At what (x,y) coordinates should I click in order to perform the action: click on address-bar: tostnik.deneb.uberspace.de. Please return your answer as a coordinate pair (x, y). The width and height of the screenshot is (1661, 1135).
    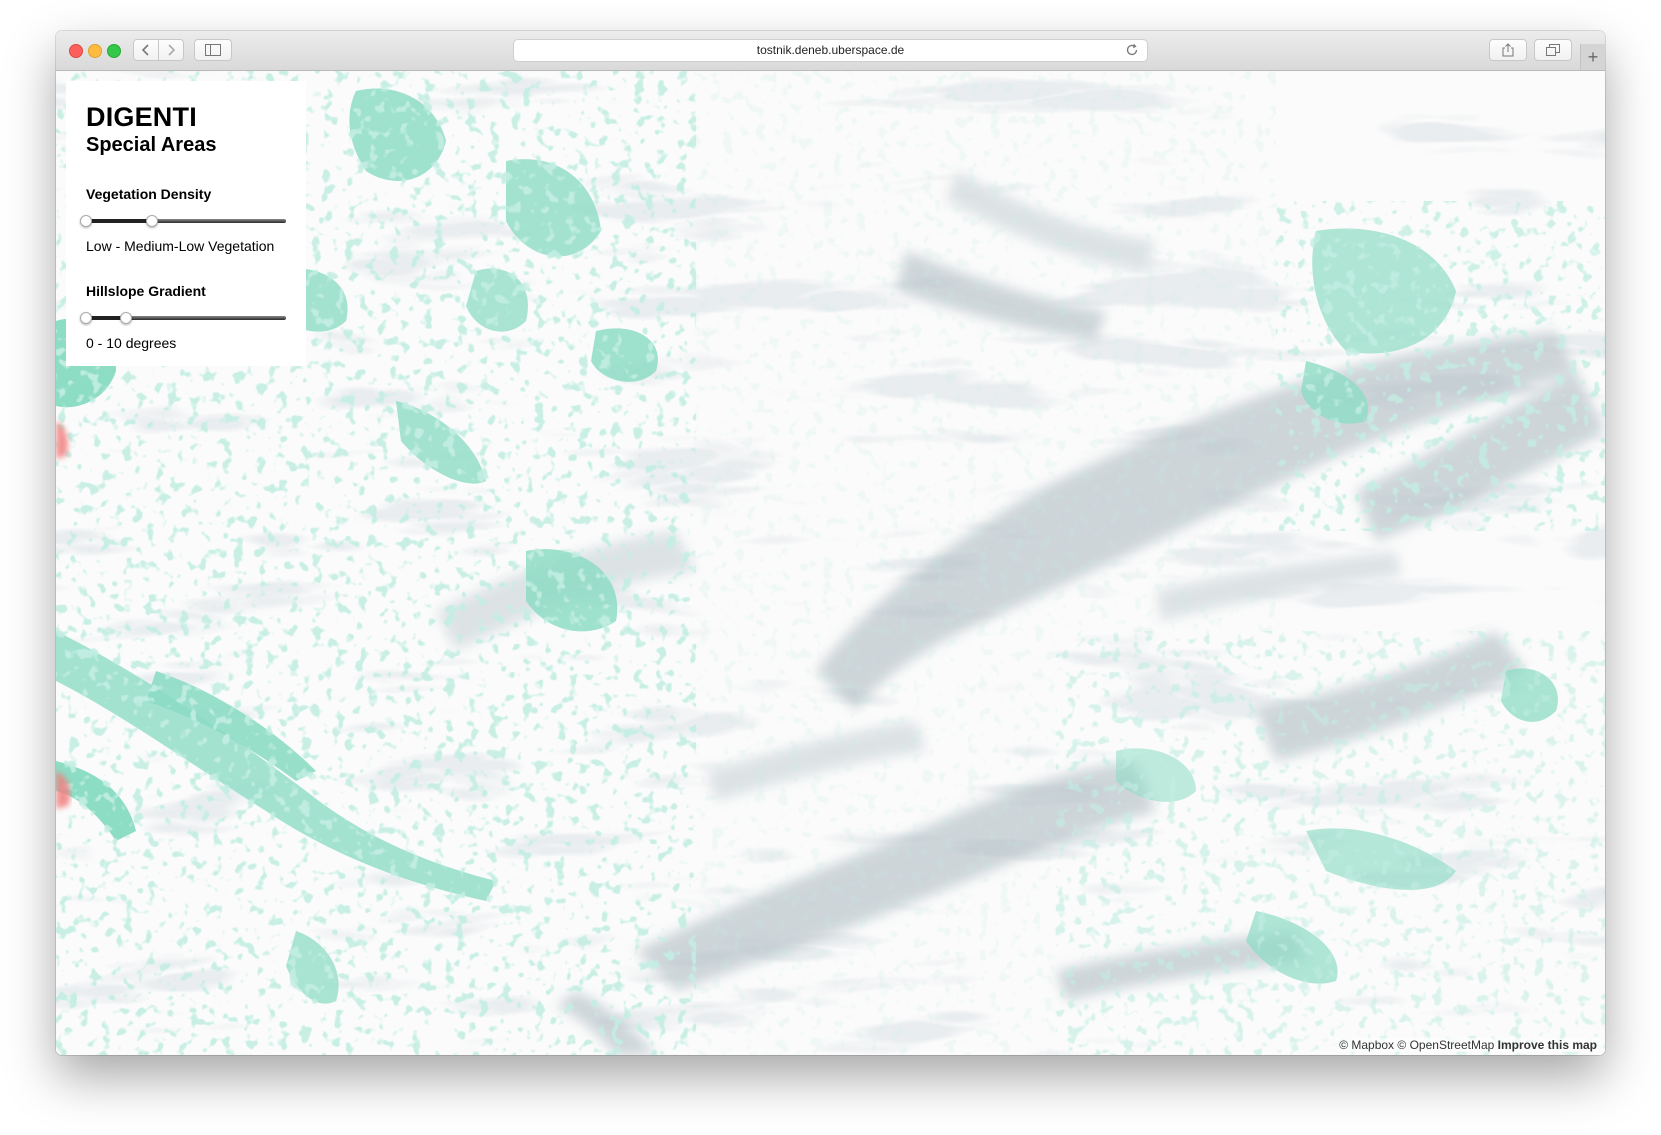
    Looking at the image, I should click on (830, 50).